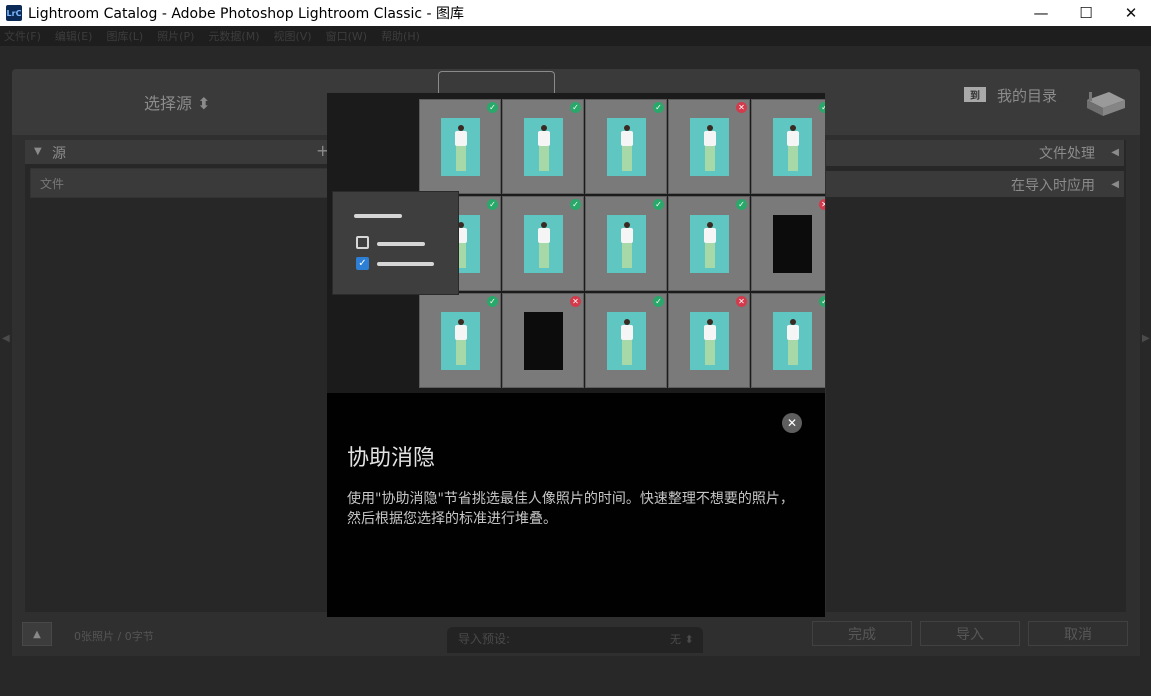 This screenshot has height=696, width=1151. Describe the element at coordinates (1053, 186) in the screenshot. I see `apply-during-import-label: 在导入时应用` at that location.